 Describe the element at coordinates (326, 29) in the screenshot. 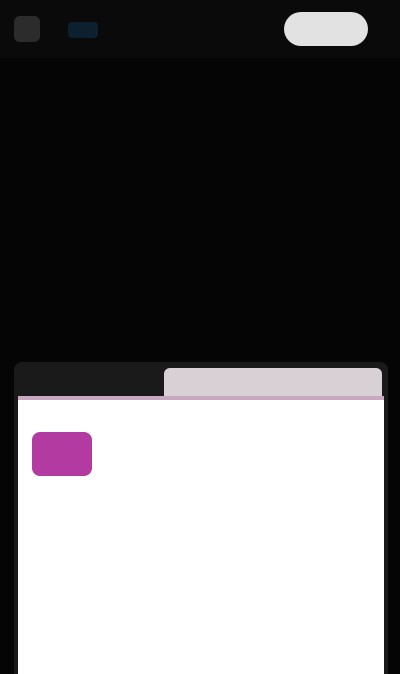

I see `header-action-button` at that location.